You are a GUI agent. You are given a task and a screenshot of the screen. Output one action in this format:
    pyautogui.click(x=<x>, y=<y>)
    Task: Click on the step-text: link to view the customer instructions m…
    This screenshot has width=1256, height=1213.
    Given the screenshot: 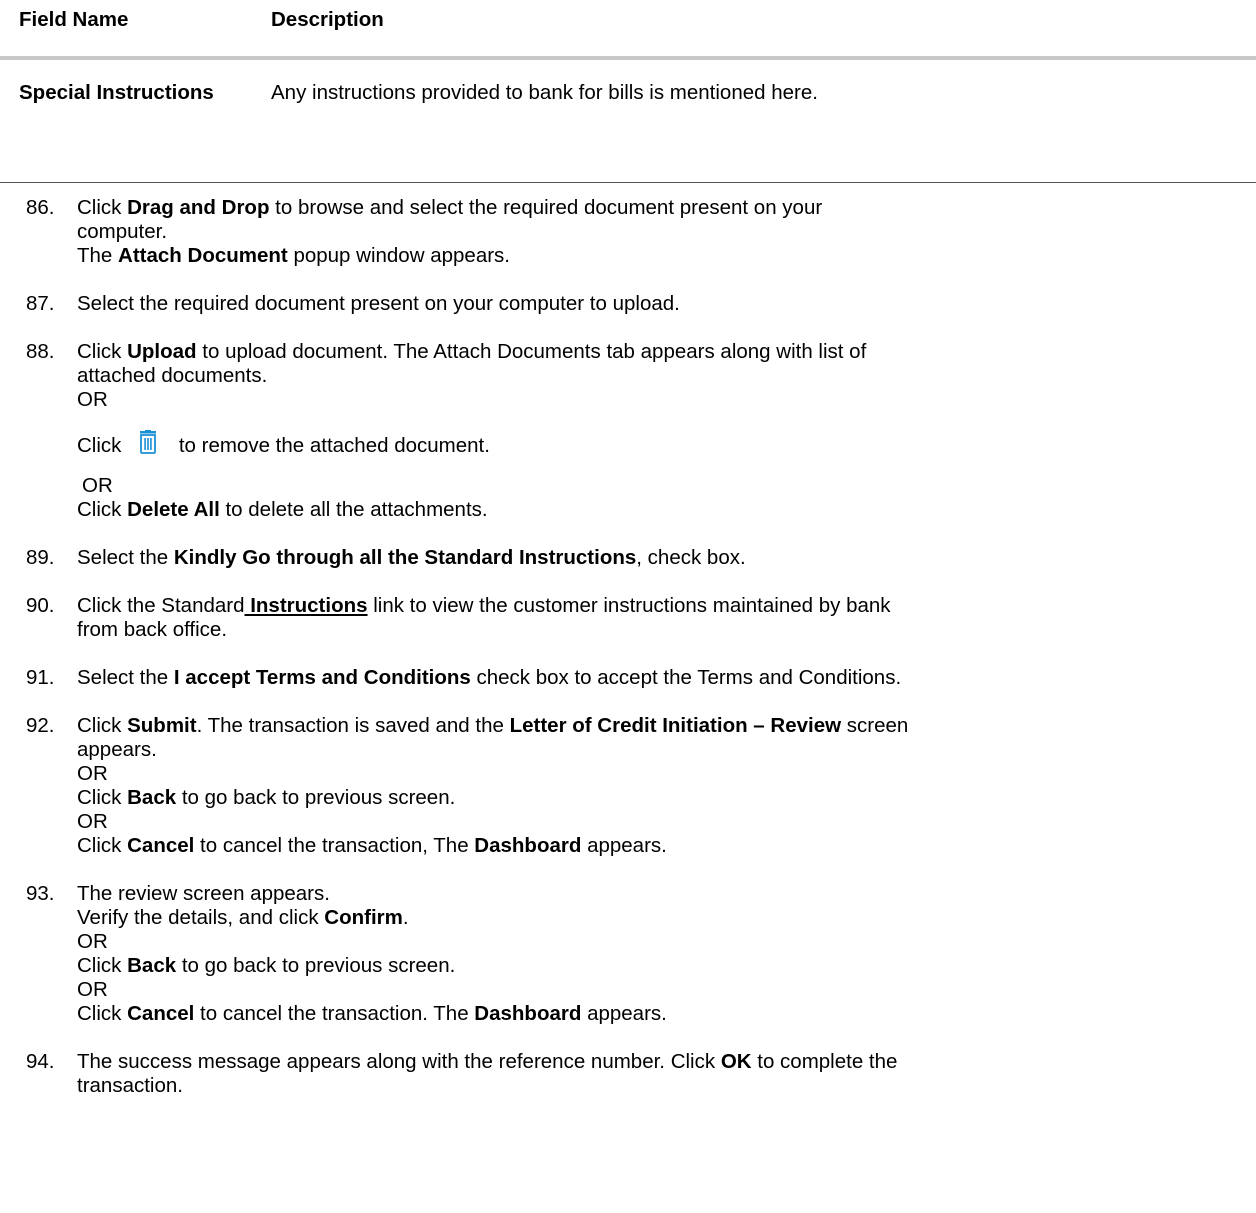 What is the action you would take?
    pyautogui.click(x=629, y=605)
    